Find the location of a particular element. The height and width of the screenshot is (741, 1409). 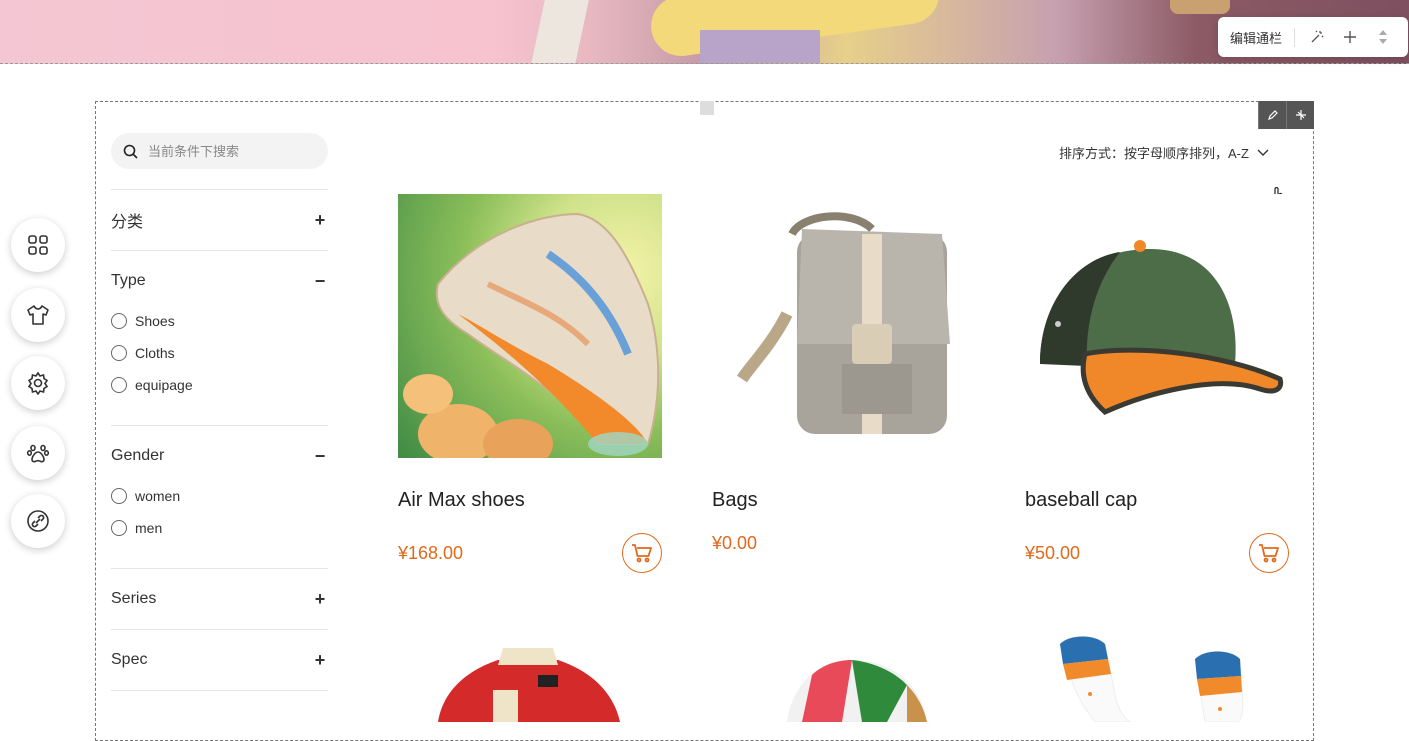

tshirt-icon is located at coordinates (38, 315).